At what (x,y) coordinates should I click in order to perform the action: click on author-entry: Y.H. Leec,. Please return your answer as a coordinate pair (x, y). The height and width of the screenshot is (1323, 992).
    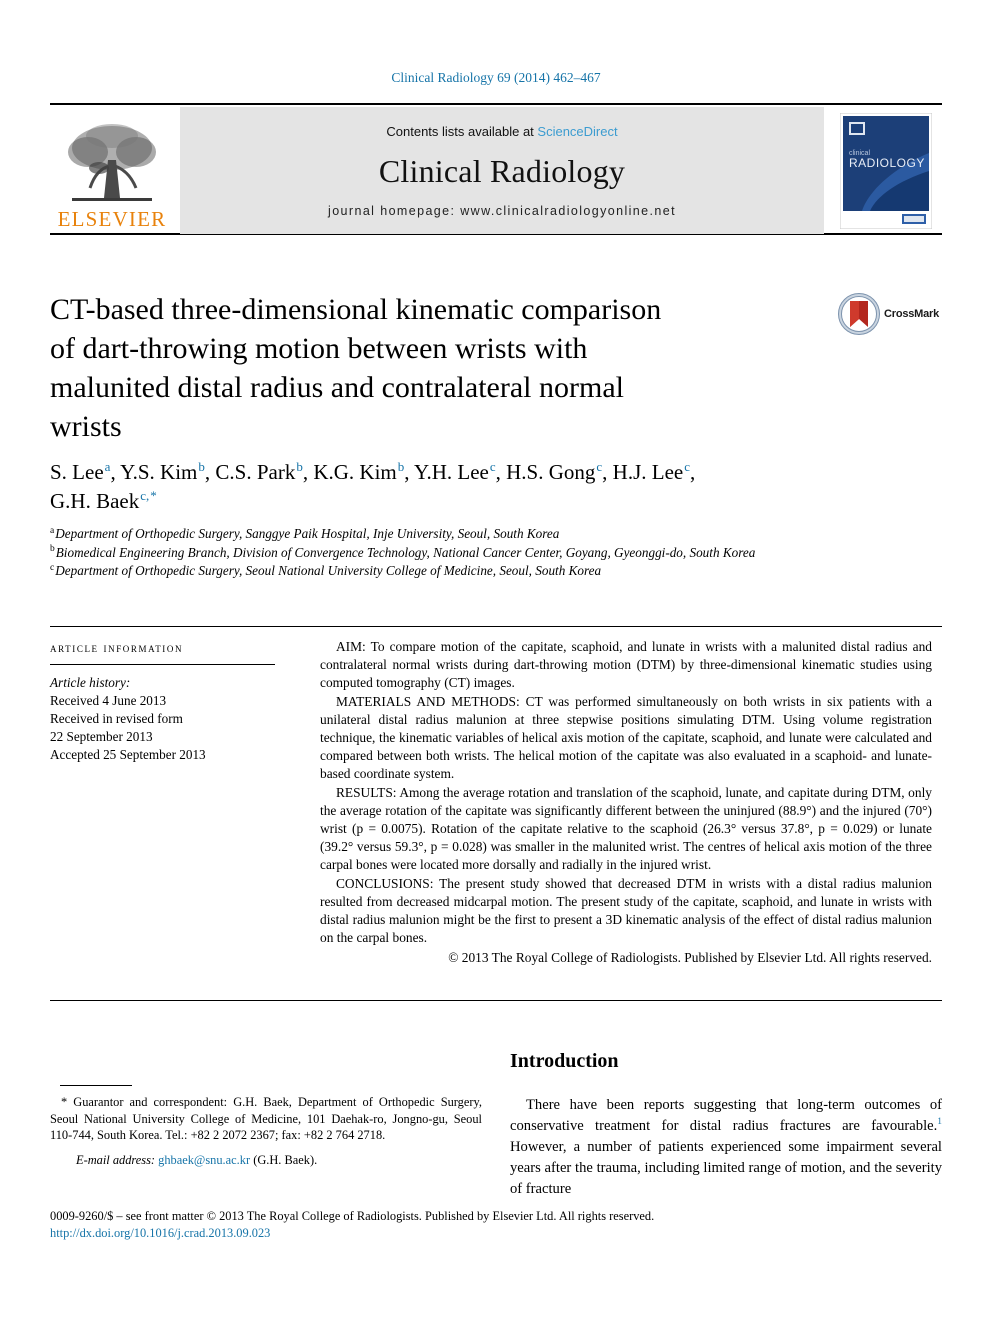
    Looking at the image, I should click on (460, 472).